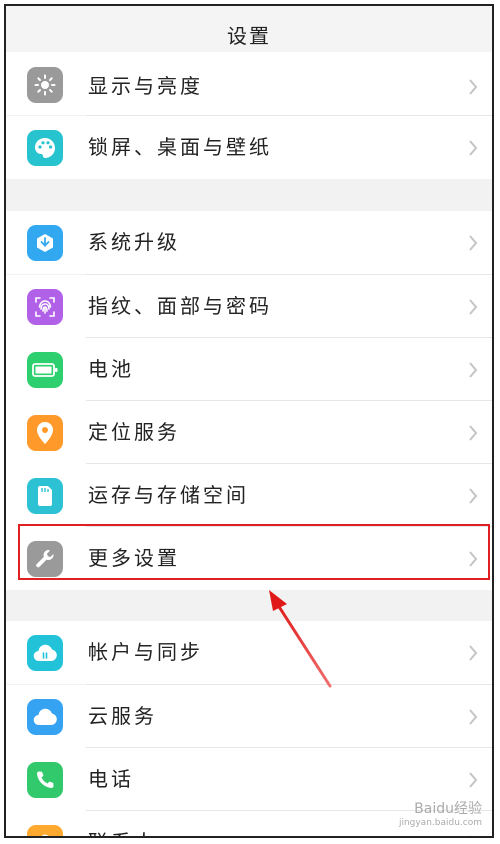 The image size is (500, 844). Describe the element at coordinates (249, 83) in the screenshot. I see `settings-item-display: 显示与亮度` at that location.